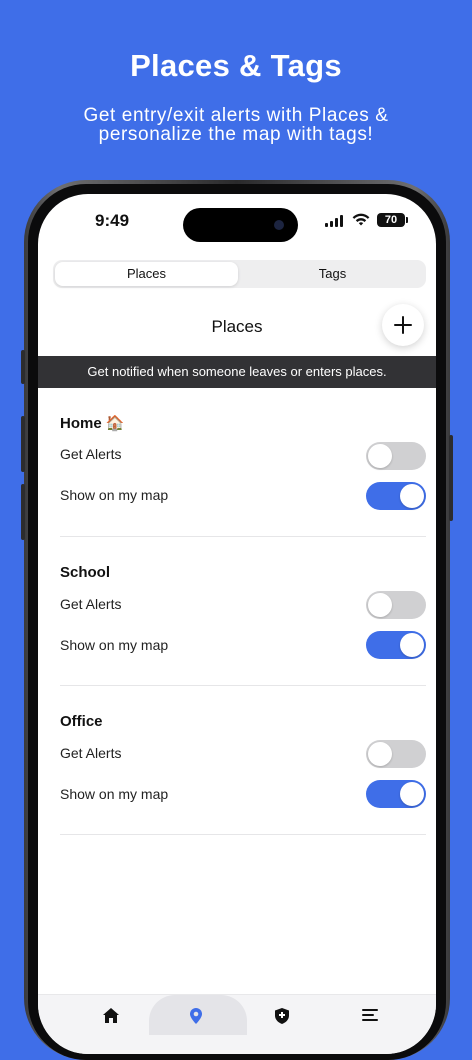  What do you see at coordinates (237, 326) in the screenshot?
I see `page-title: Places` at bounding box center [237, 326].